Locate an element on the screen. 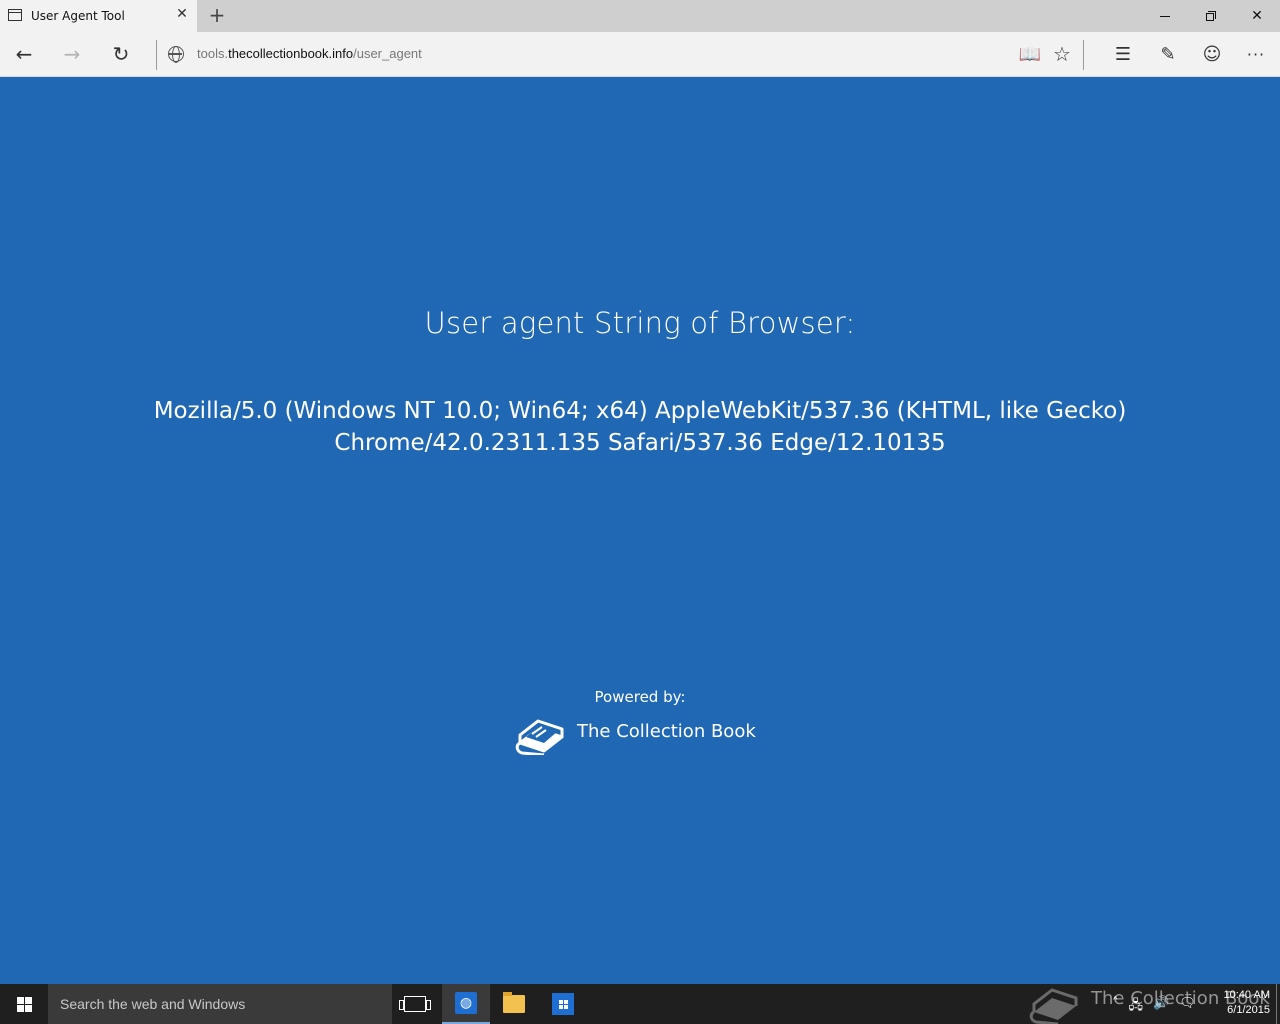  system-tray: ˄ 🖧 🔊 🗨 is located at coordinates (1154, 1007).